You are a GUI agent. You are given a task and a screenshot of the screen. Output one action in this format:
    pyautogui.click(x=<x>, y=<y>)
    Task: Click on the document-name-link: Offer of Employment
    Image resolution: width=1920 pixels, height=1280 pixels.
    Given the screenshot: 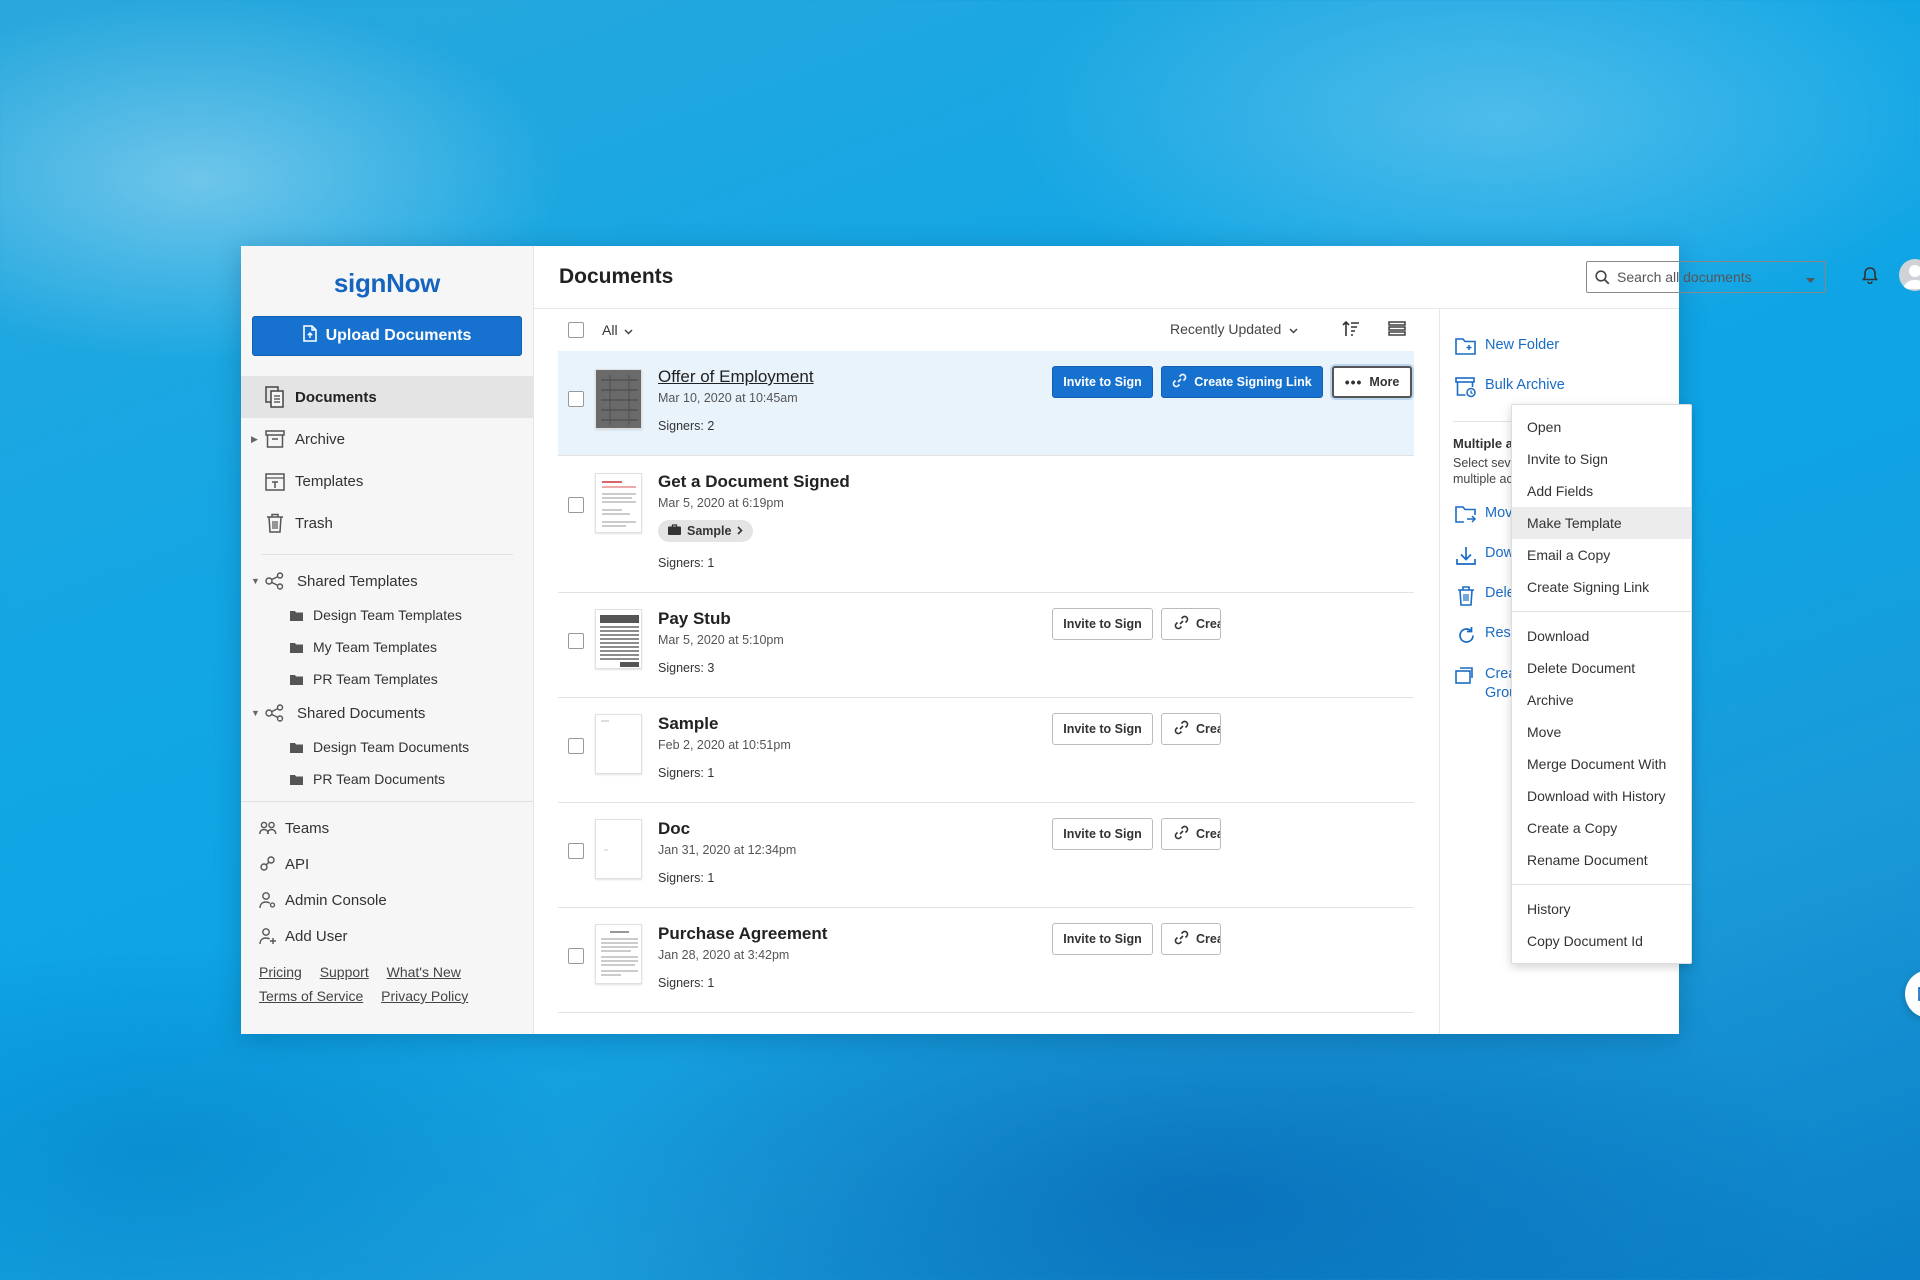 What is the action you would take?
    pyautogui.click(x=736, y=377)
    